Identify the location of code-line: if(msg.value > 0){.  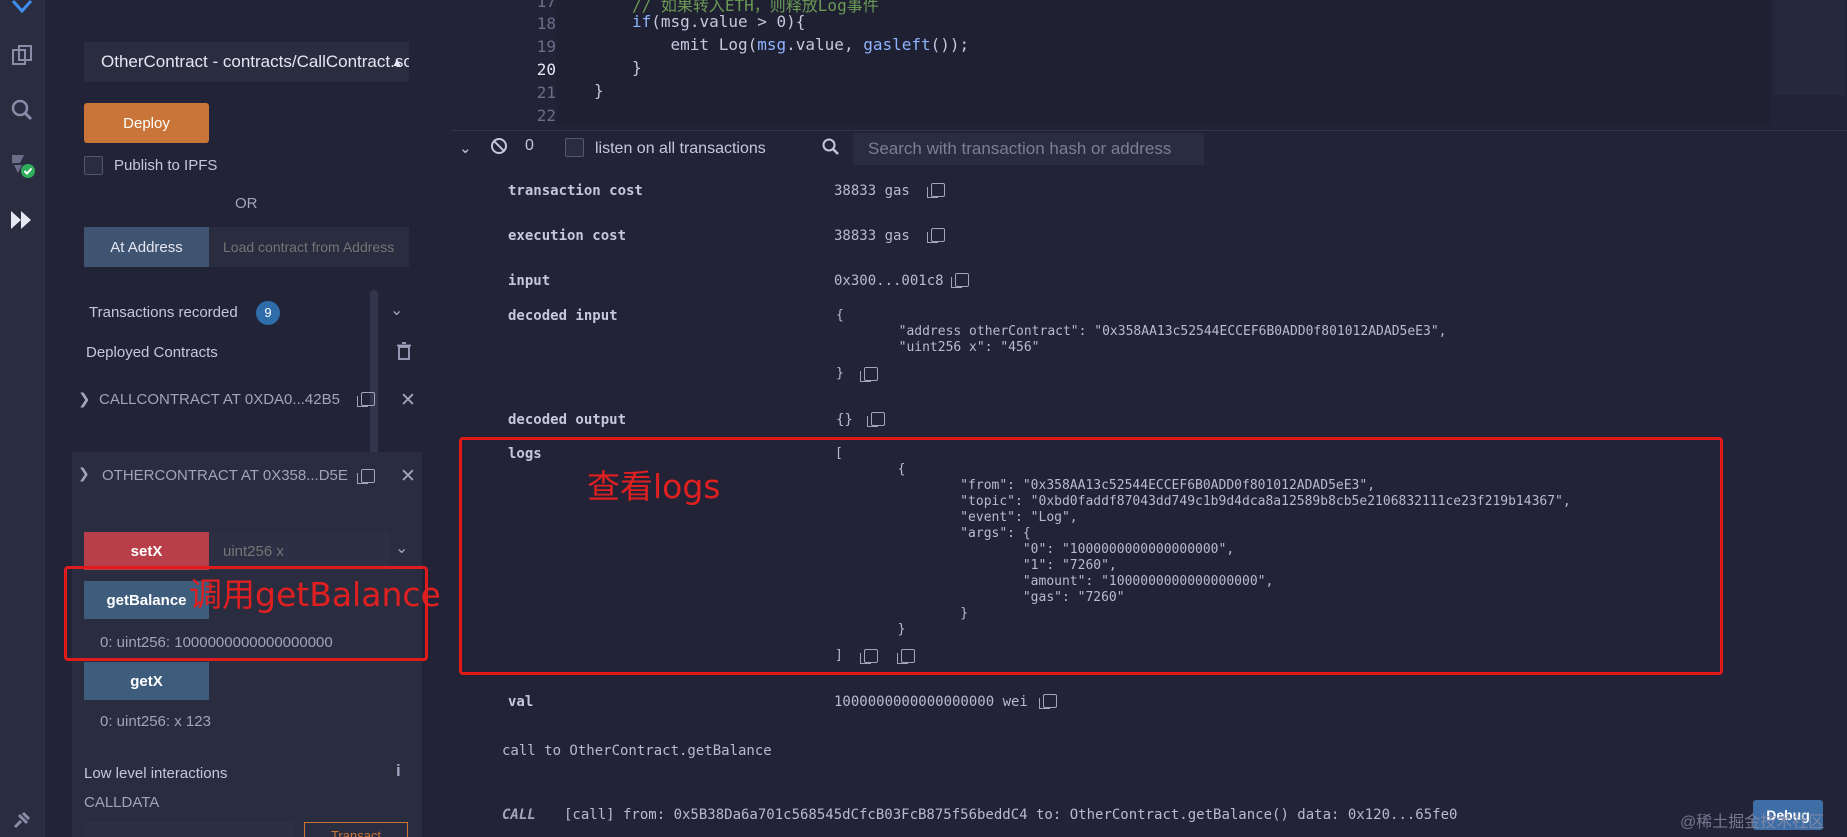
(719, 21).